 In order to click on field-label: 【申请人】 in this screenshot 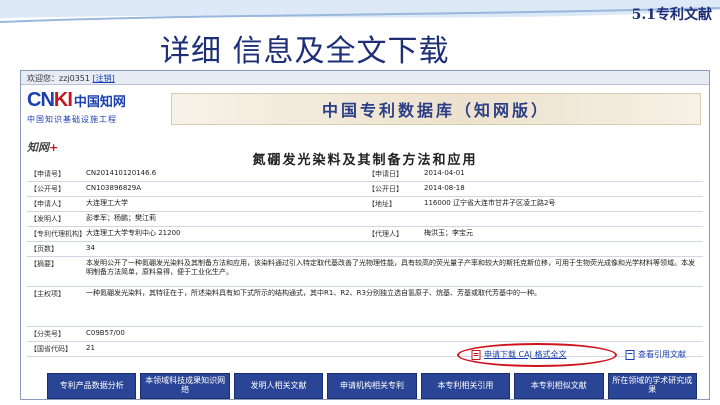, I will do `click(47, 204)`.